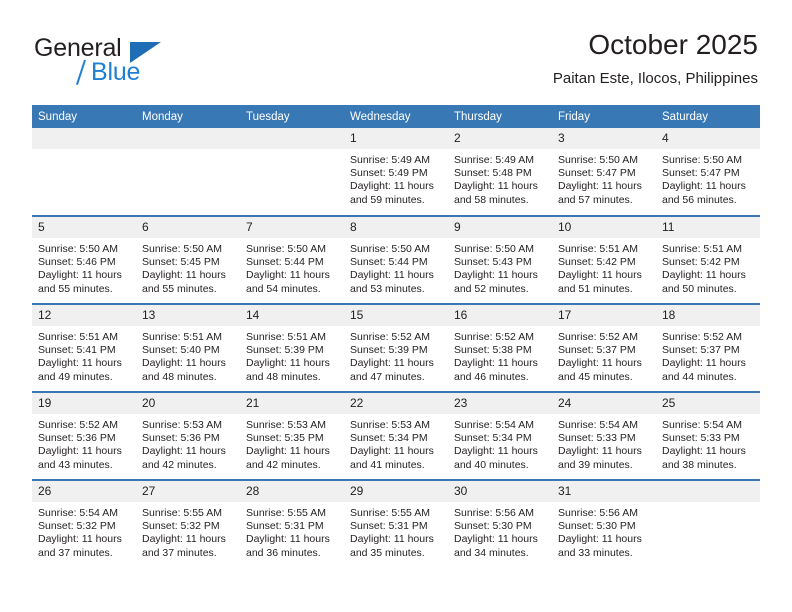 The width and height of the screenshot is (792, 612). What do you see at coordinates (390, 160) in the screenshot?
I see `sunrise-text: Sunrise: 5:49 AM` at bounding box center [390, 160].